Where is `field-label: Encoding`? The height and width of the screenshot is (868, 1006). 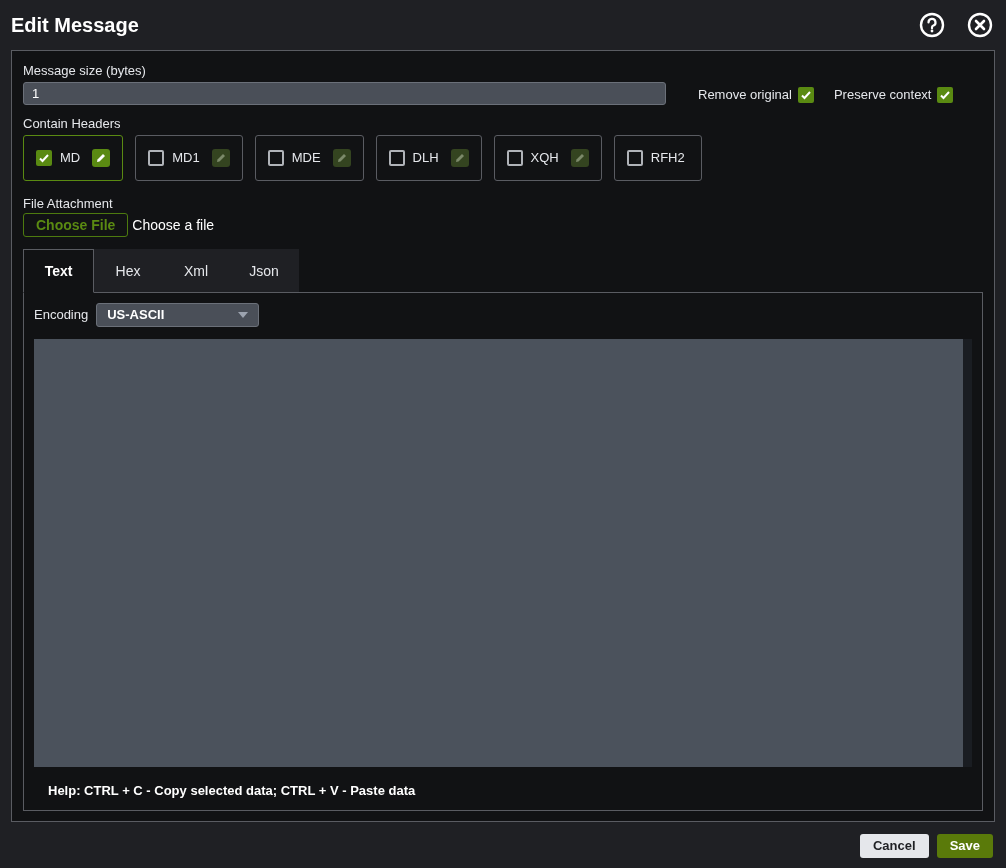 field-label: Encoding is located at coordinates (61, 315).